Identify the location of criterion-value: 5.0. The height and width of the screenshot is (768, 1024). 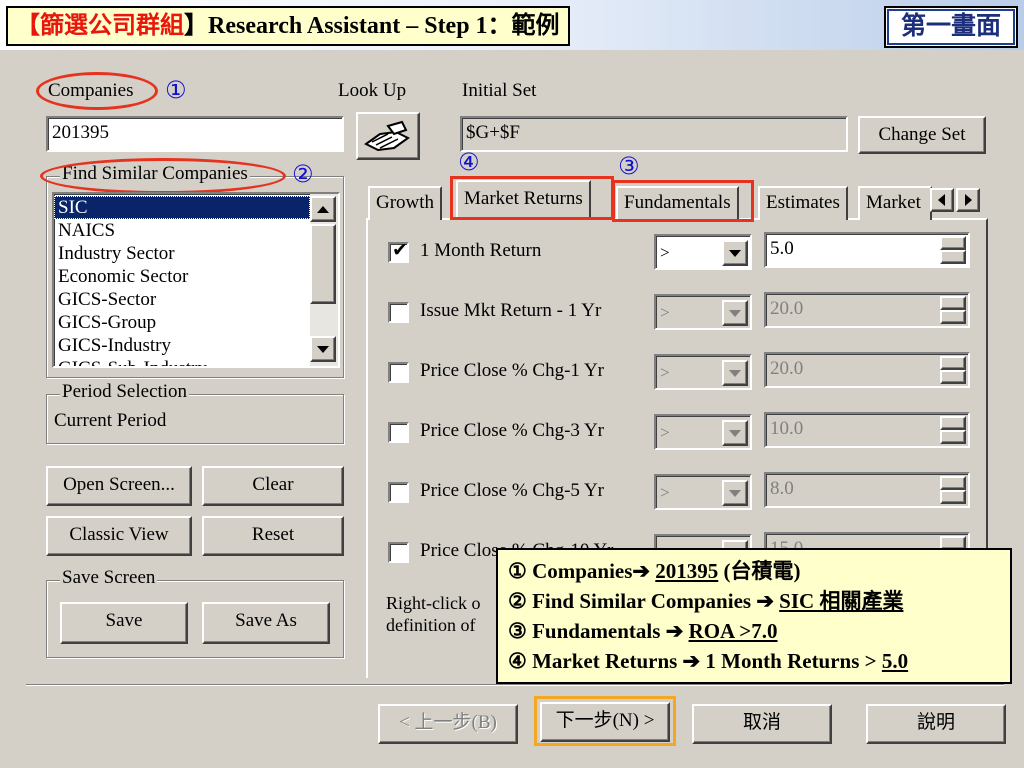
(782, 248).